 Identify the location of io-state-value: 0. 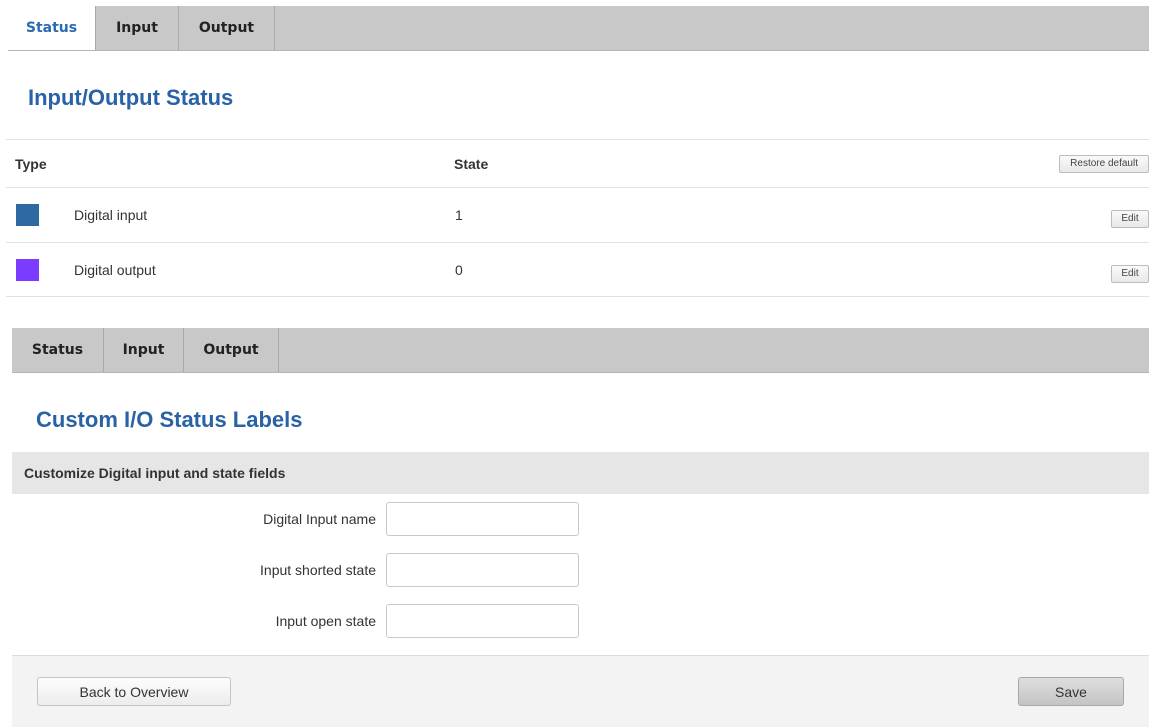
(459, 269).